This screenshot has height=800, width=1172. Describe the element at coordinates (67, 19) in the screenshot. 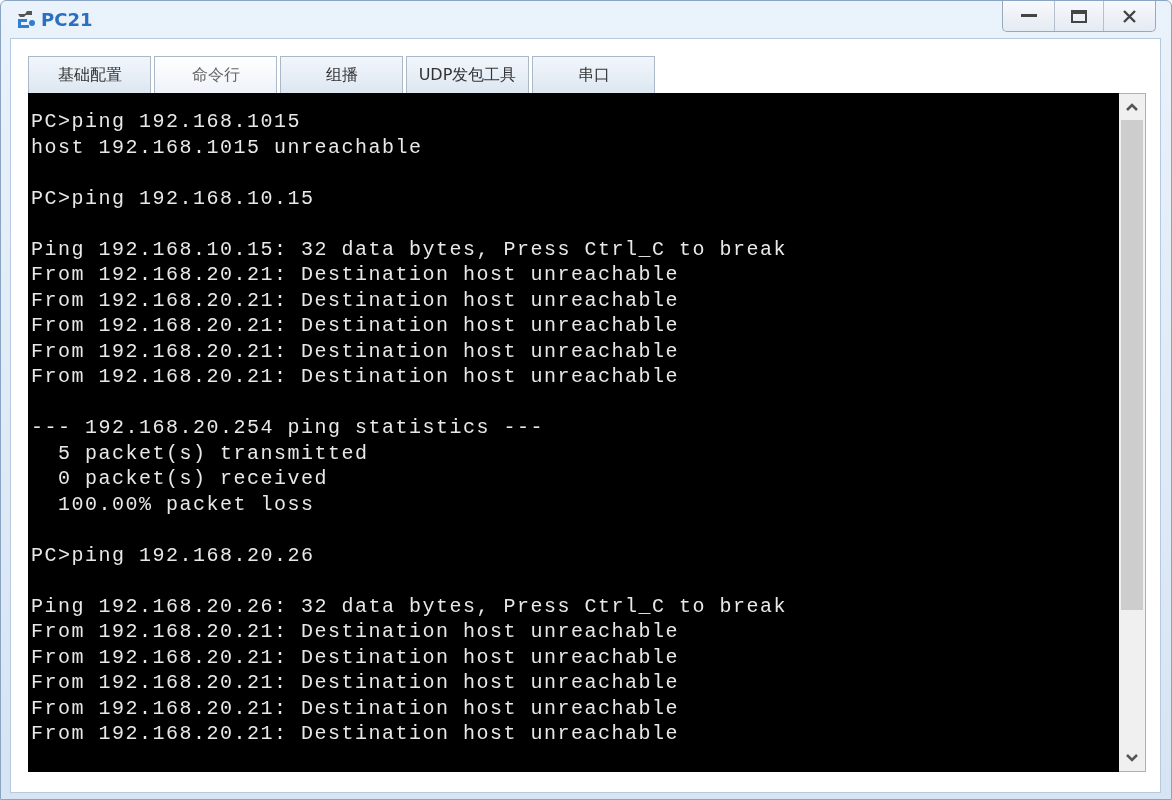

I see `window-title: PC21` at that location.